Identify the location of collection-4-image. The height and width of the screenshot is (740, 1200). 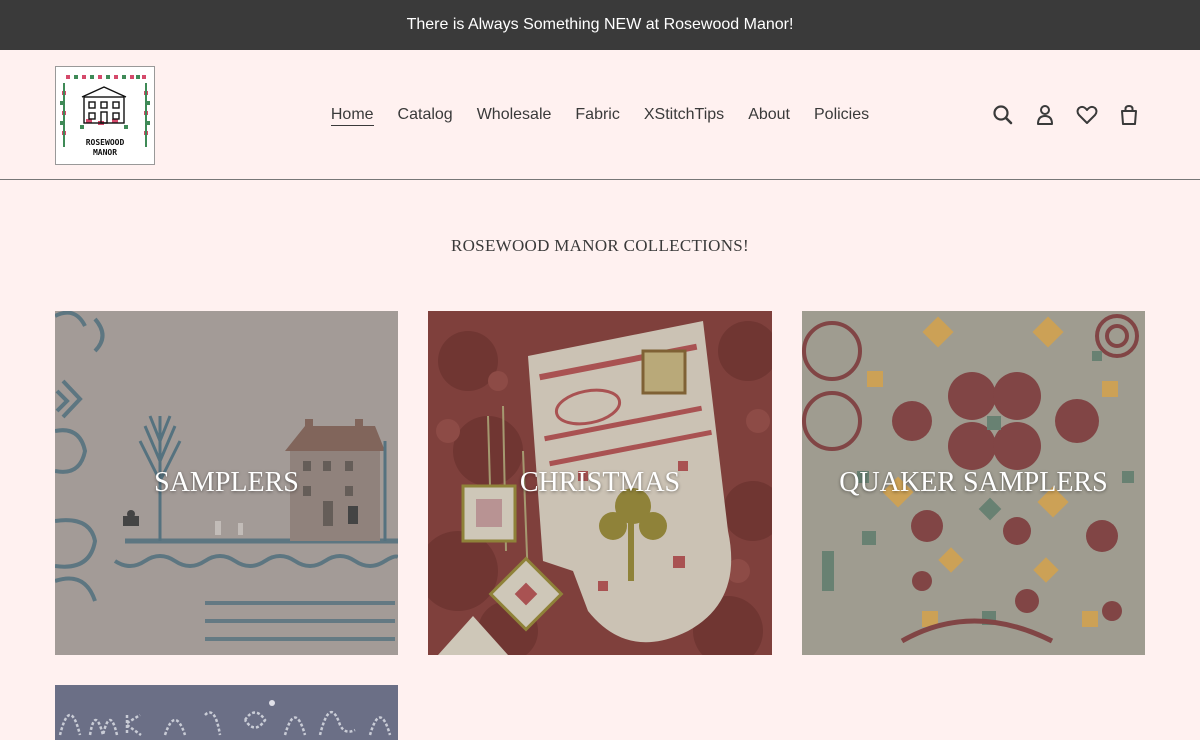
(226, 712).